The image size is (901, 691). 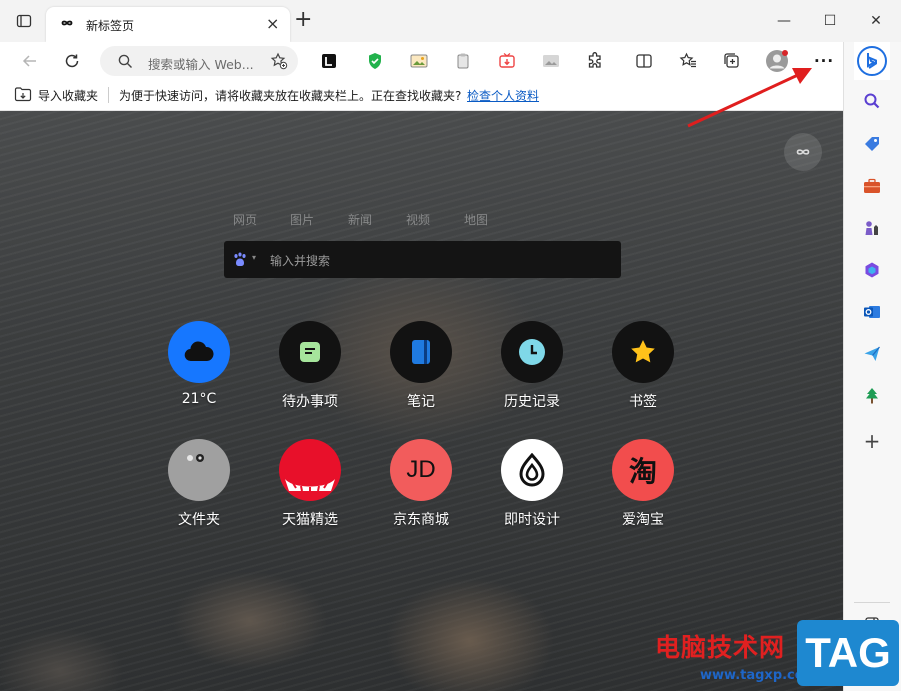 What do you see at coordinates (463, 61) in the screenshot?
I see `clipboard-icon` at bounding box center [463, 61].